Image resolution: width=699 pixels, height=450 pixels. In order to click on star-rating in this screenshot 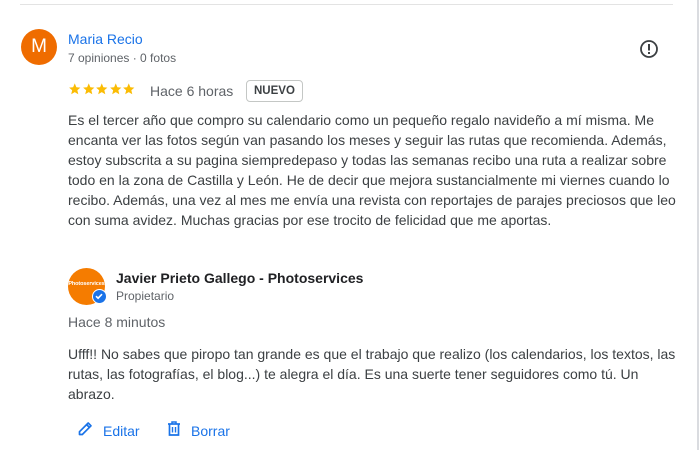, I will do `click(102, 90)`.